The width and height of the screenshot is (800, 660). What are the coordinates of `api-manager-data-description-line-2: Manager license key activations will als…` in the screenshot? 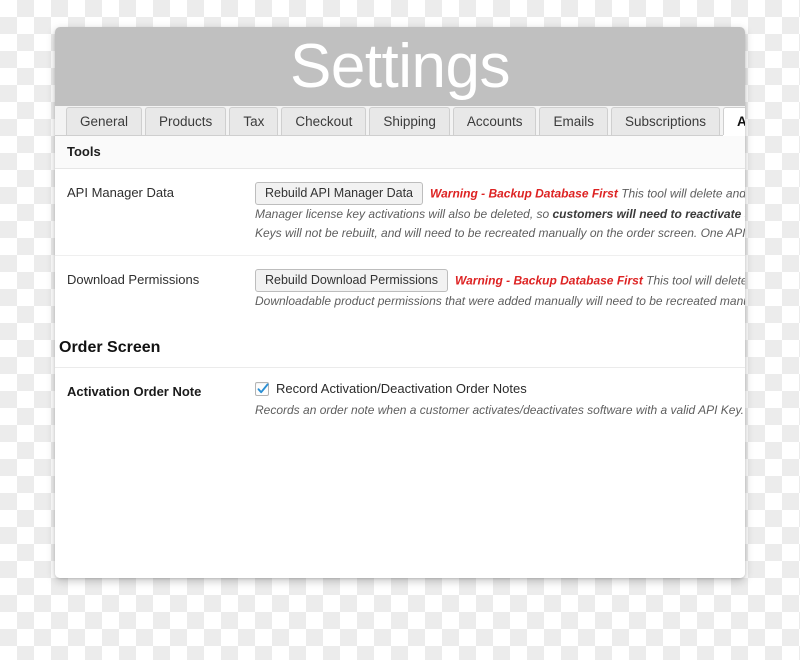 It's located at (500, 214).